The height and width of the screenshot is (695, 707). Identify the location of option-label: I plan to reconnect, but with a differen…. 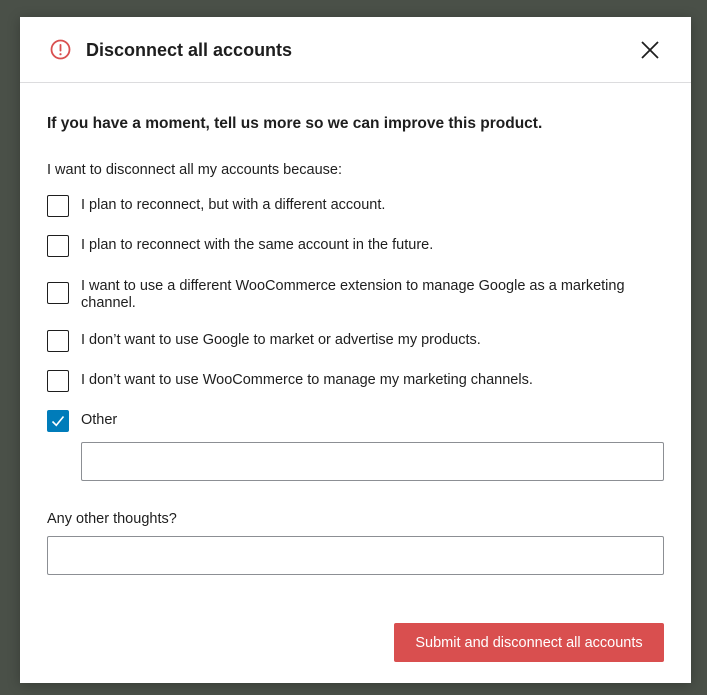
(233, 205).